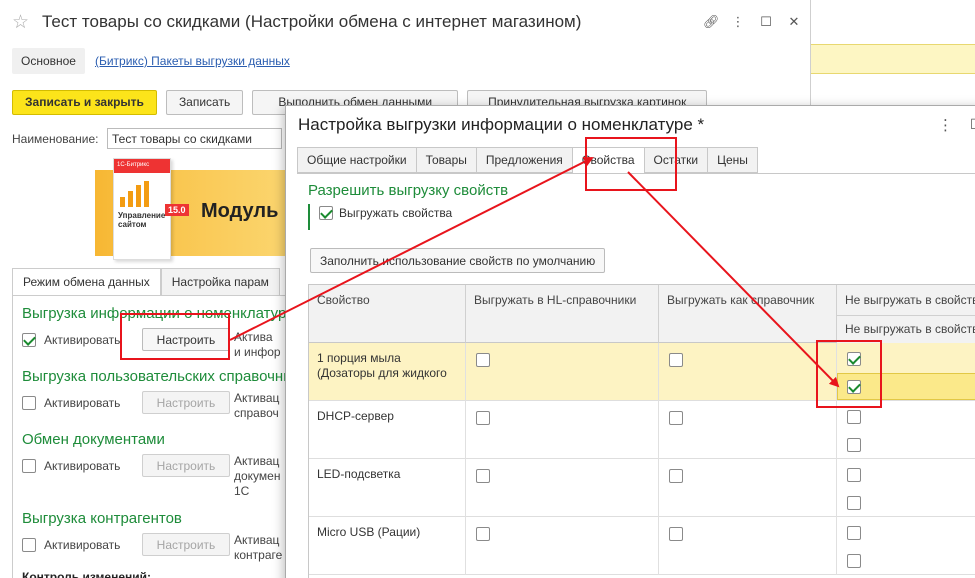 Image resolution: width=975 pixels, height=578 pixels. I want to click on section-title-counterparties: Выгрузка контрагентов, so click(102, 518).